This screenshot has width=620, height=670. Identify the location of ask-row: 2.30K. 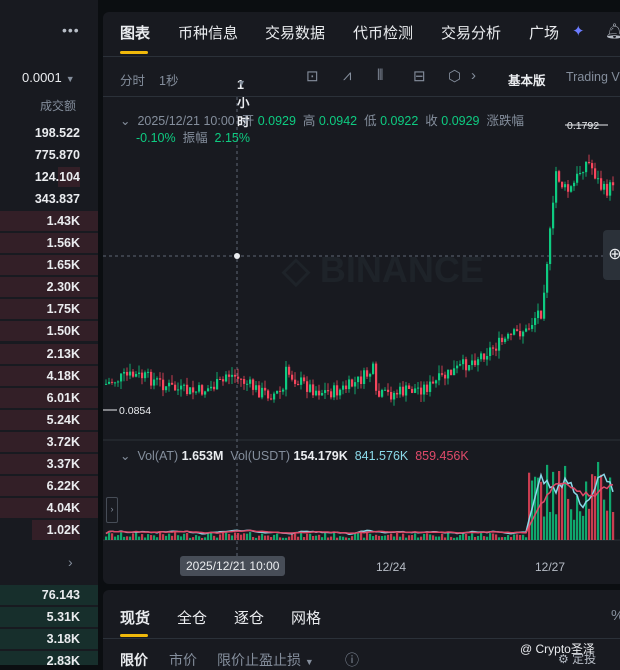
(49, 287).